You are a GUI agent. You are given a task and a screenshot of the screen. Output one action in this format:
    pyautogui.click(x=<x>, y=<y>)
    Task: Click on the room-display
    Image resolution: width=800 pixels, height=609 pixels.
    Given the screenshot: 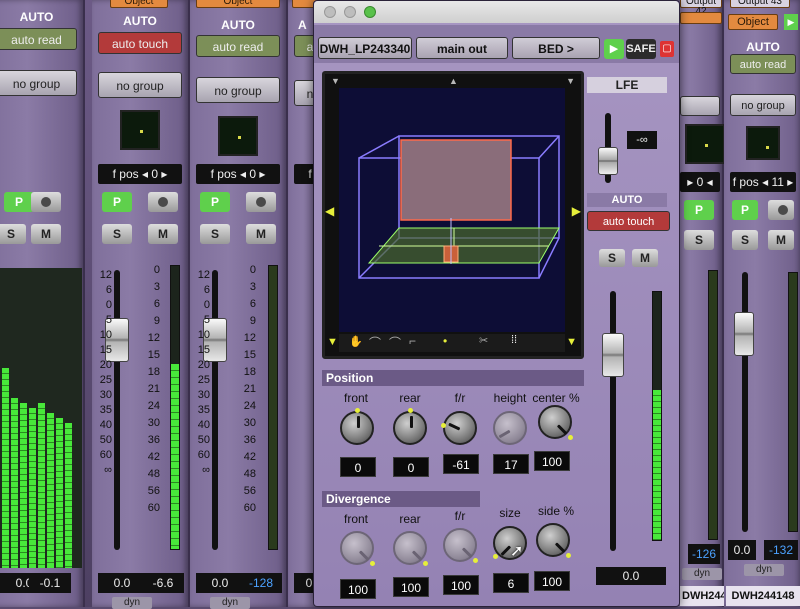 What is the action you would take?
    pyautogui.click(x=452, y=210)
    